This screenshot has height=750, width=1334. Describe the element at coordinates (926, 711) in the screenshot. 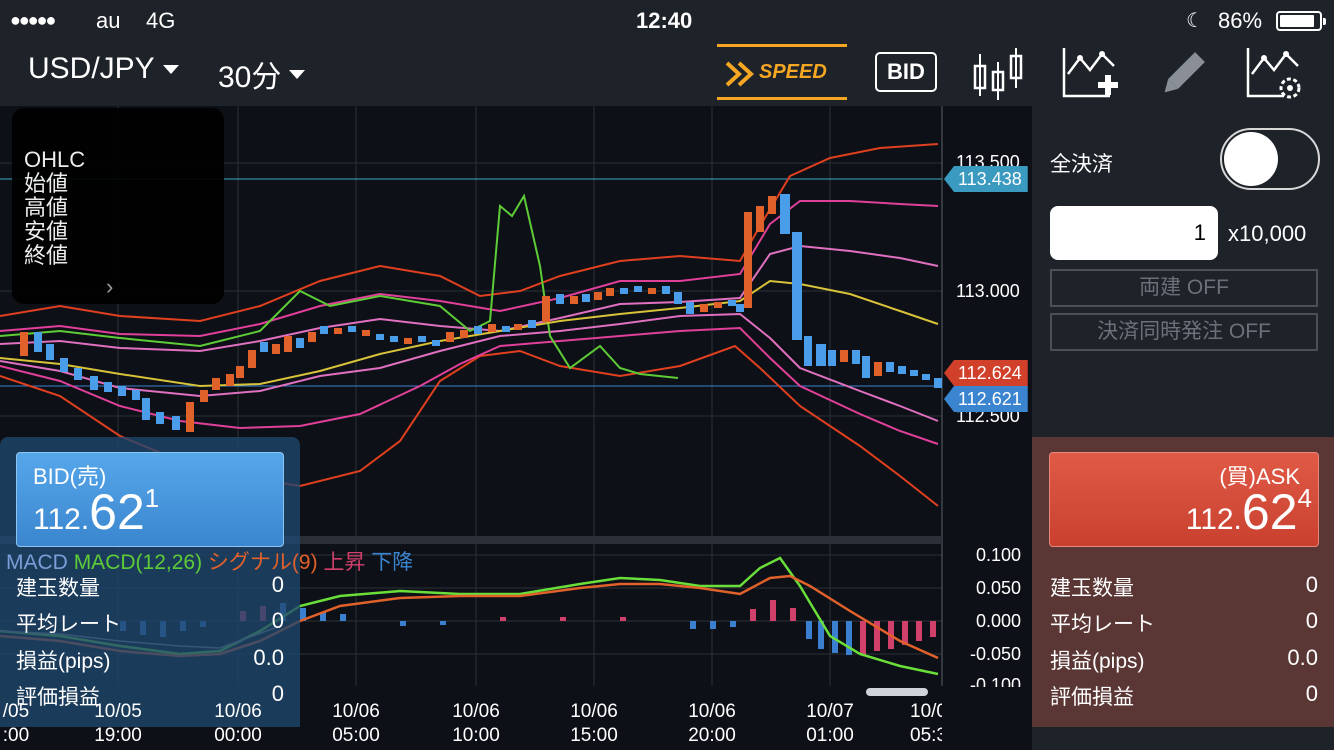

I see `time-tick-date: 10/0` at that location.